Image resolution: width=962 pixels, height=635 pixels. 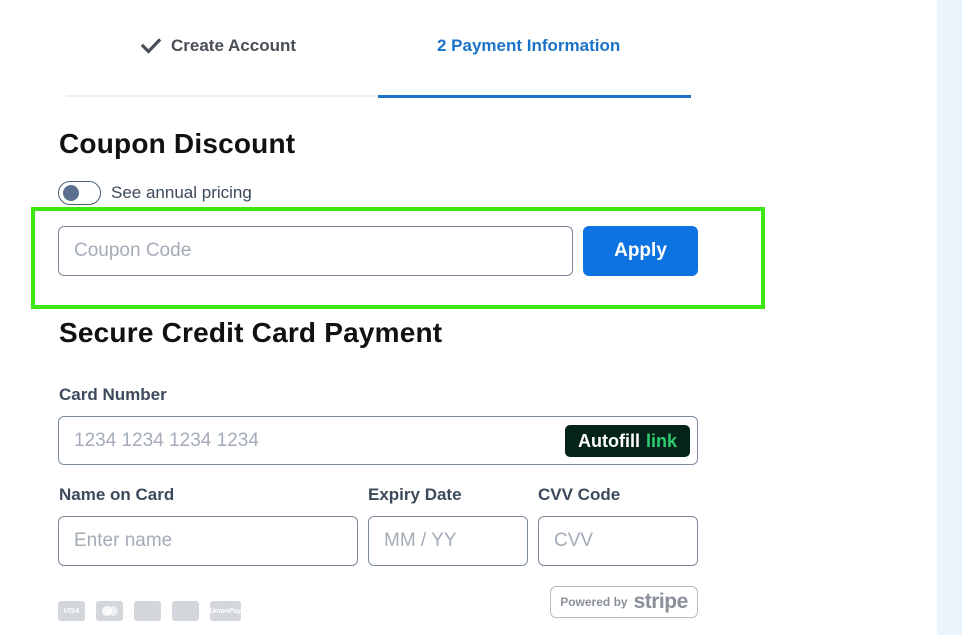 I want to click on expiry-date-input: MM / YY, so click(x=448, y=541).